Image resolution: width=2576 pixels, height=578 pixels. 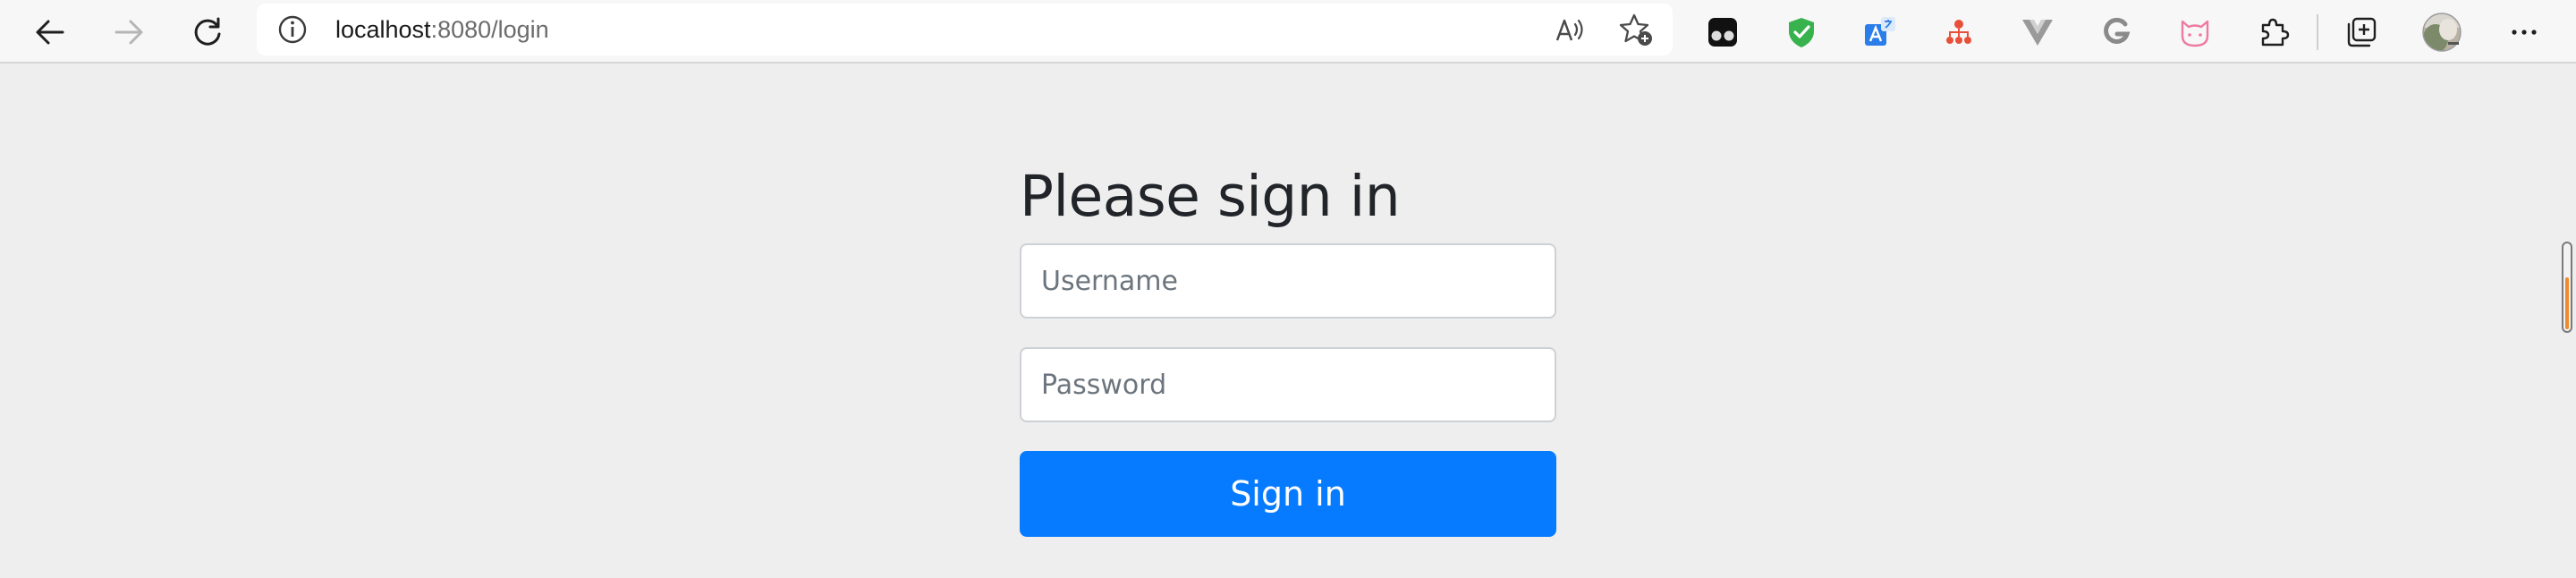 What do you see at coordinates (383, 29) in the screenshot?
I see `url-host: localhost` at bounding box center [383, 29].